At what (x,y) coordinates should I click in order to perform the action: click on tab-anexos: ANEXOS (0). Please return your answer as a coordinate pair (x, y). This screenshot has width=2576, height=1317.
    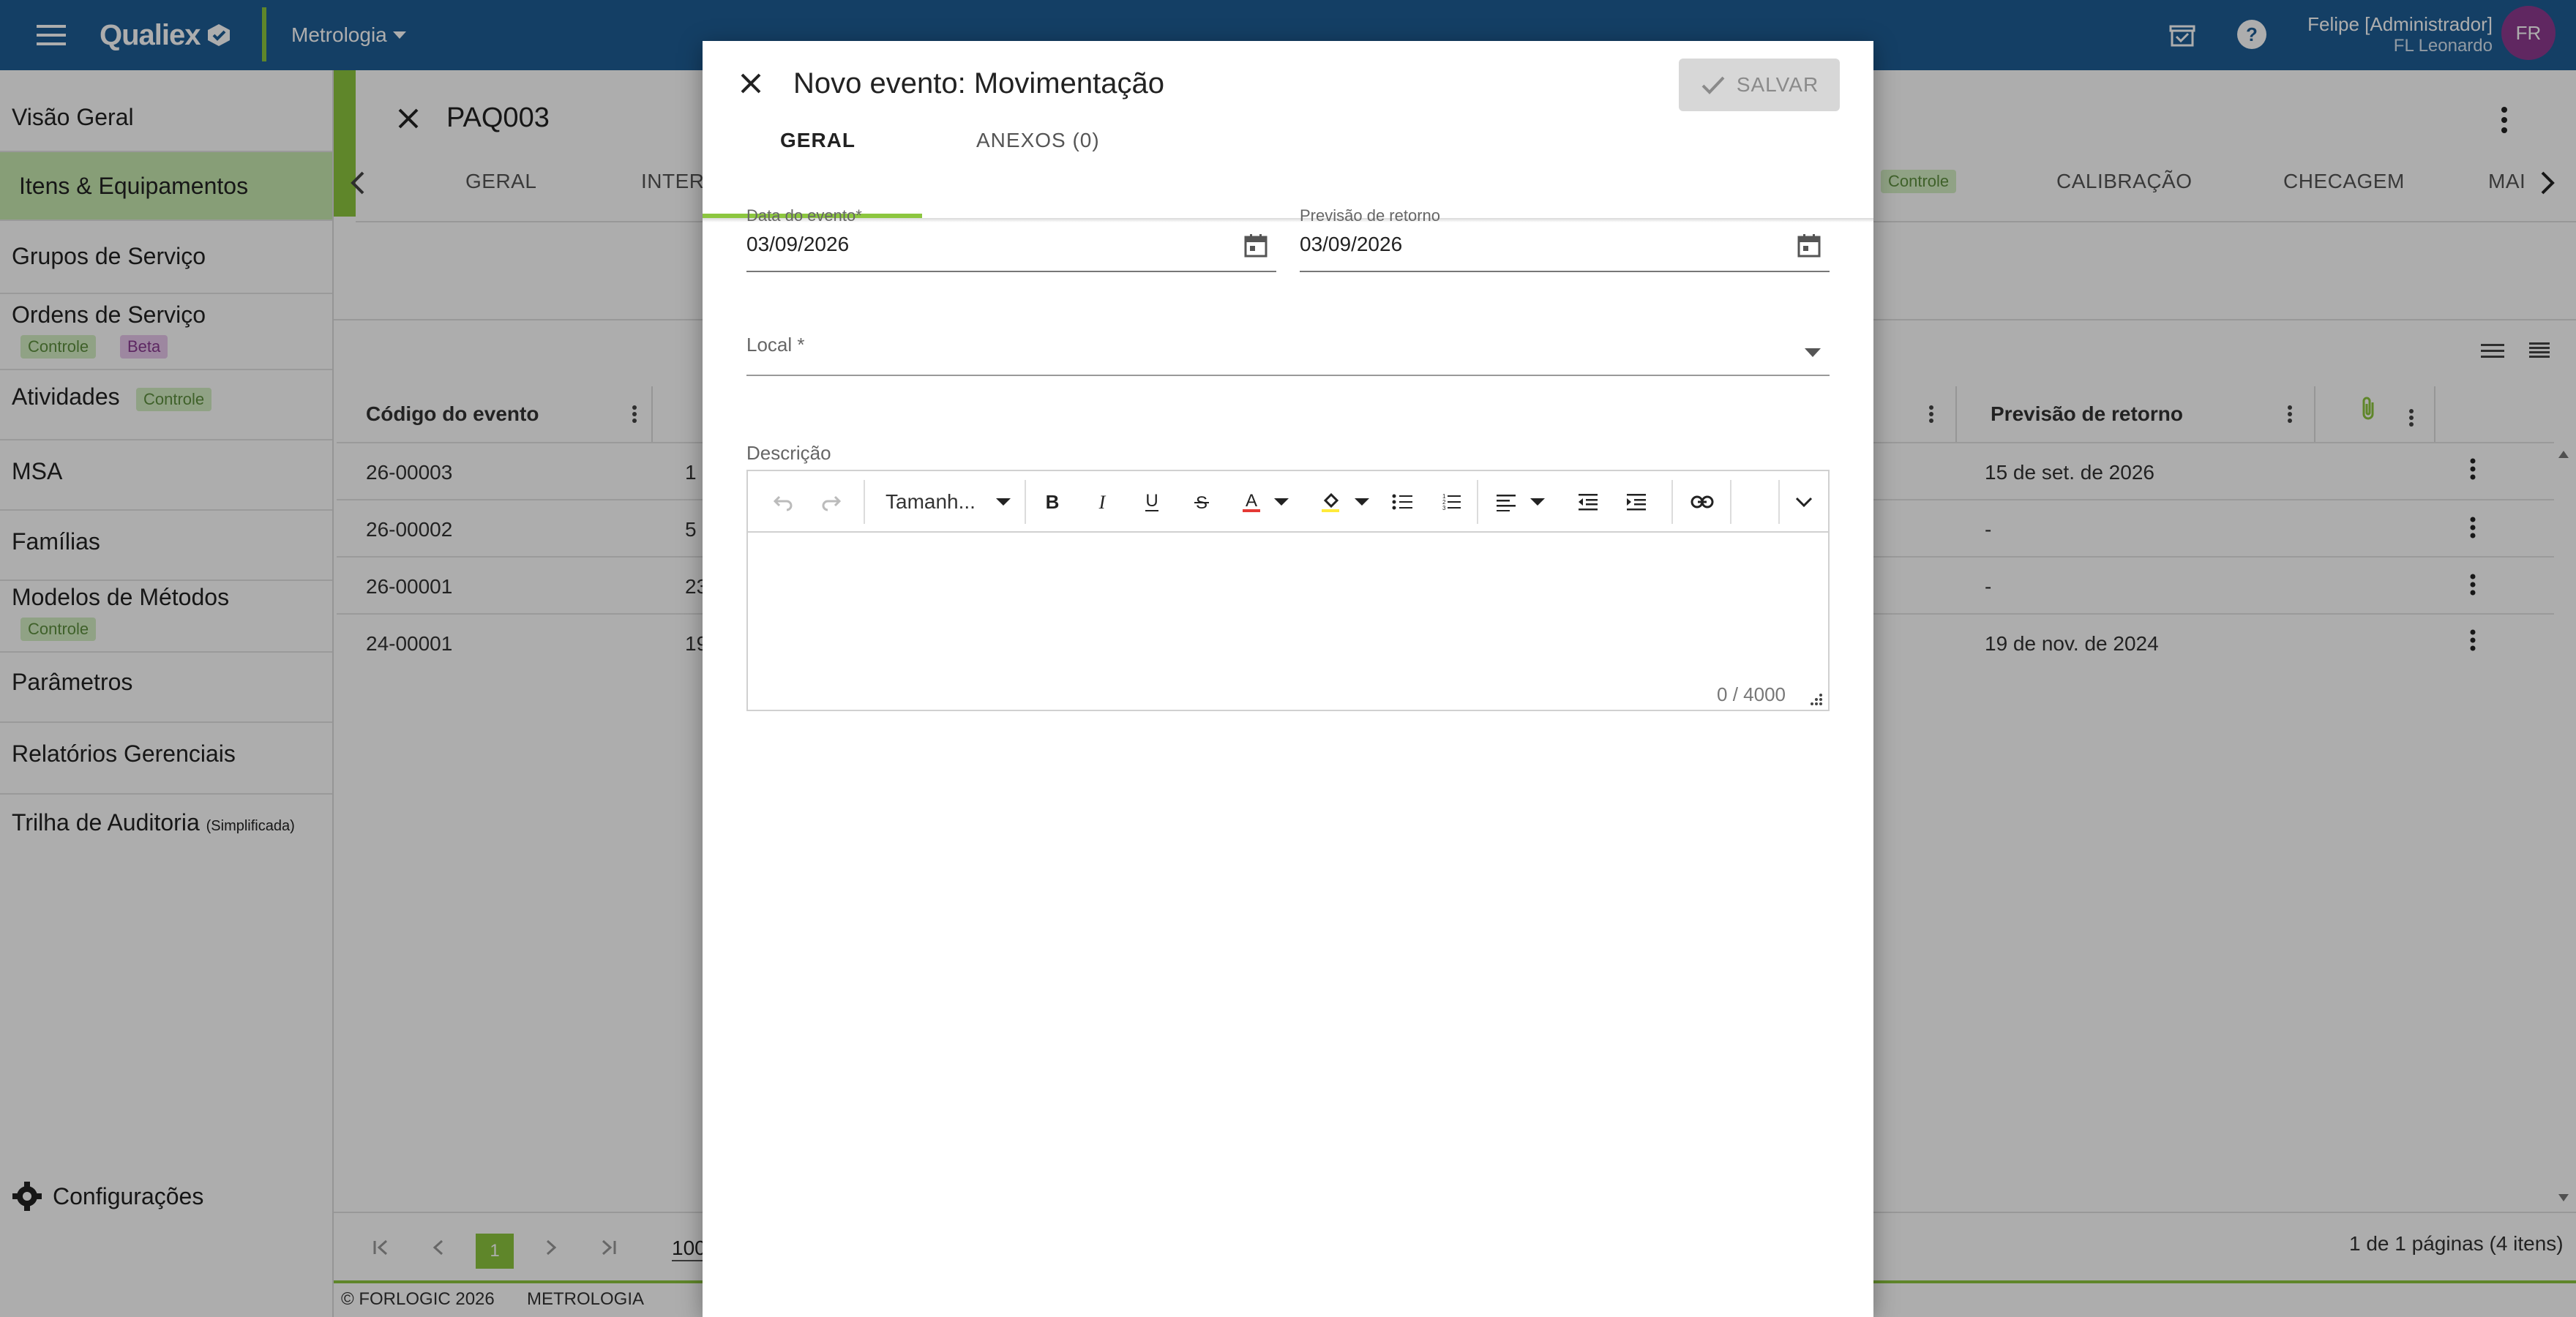
    Looking at the image, I should click on (1038, 140).